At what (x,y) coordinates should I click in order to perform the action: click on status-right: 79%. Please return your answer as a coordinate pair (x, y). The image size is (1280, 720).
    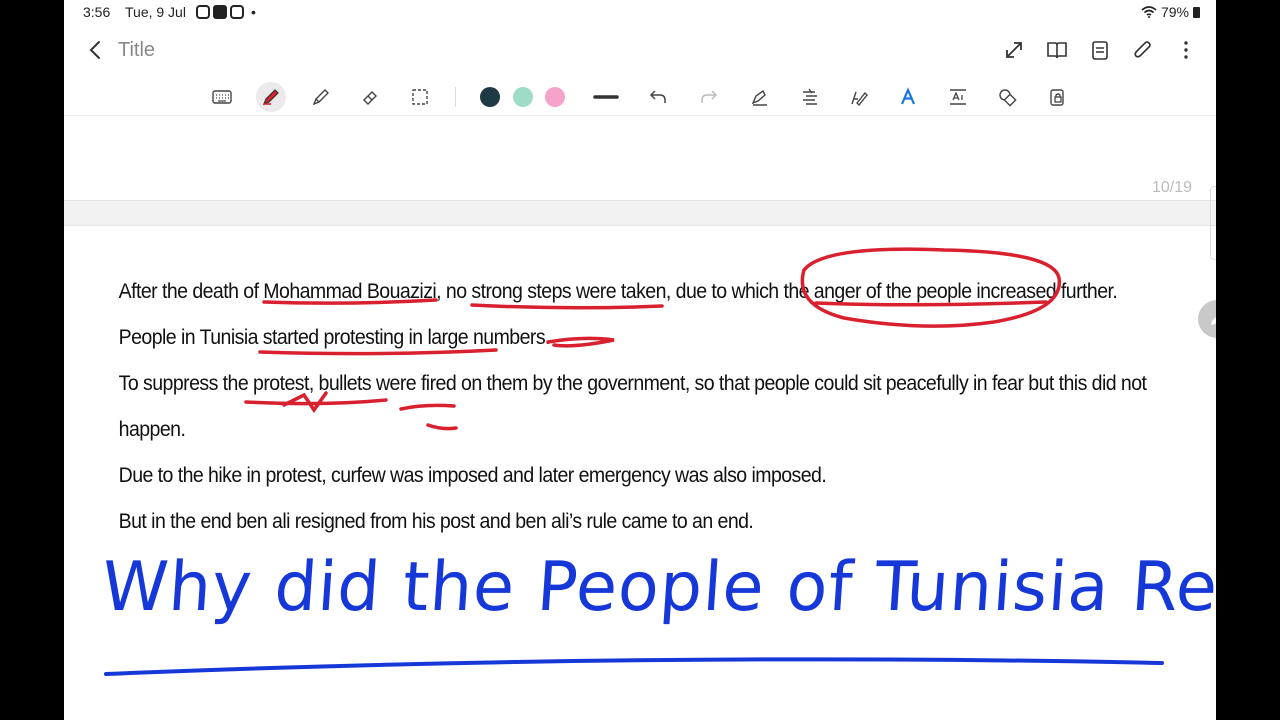
    Looking at the image, I should click on (1170, 12).